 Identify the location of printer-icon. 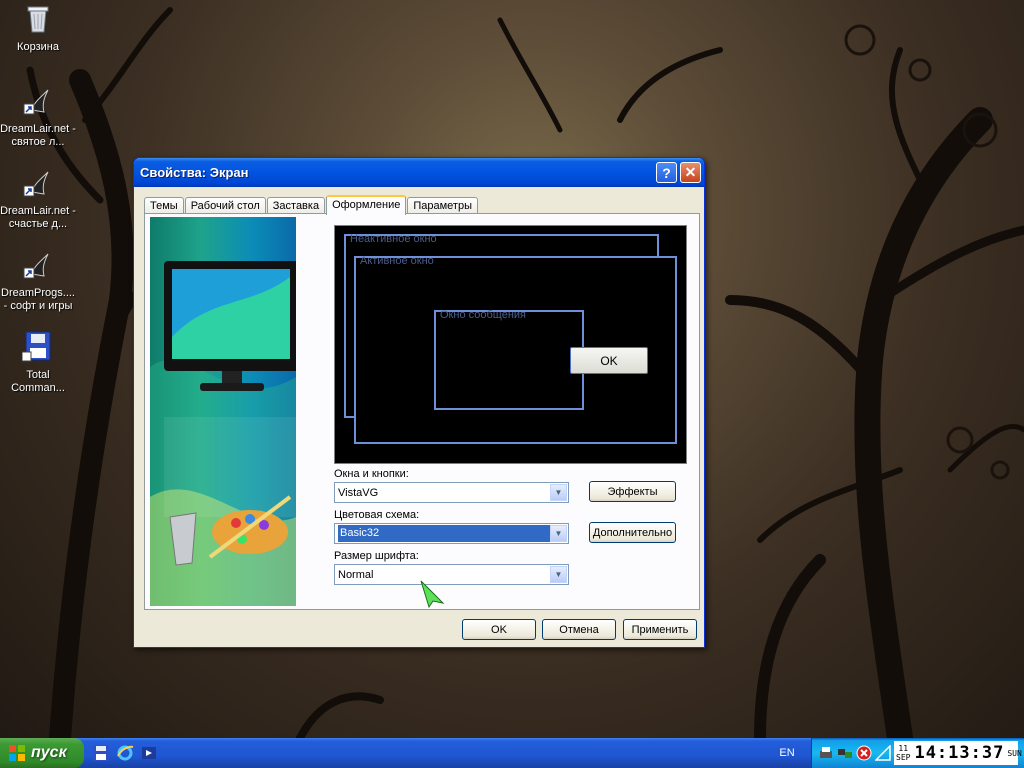
(826, 753).